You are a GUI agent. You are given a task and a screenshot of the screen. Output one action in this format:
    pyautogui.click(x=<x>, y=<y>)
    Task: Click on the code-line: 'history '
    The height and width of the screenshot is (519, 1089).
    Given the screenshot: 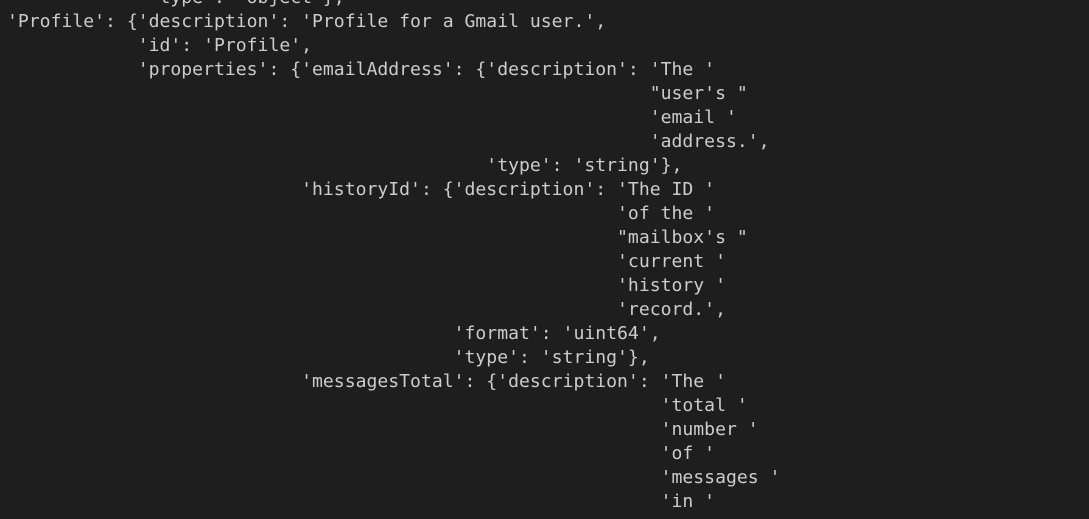 What is the action you would take?
    pyautogui.click(x=366, y=285)
    